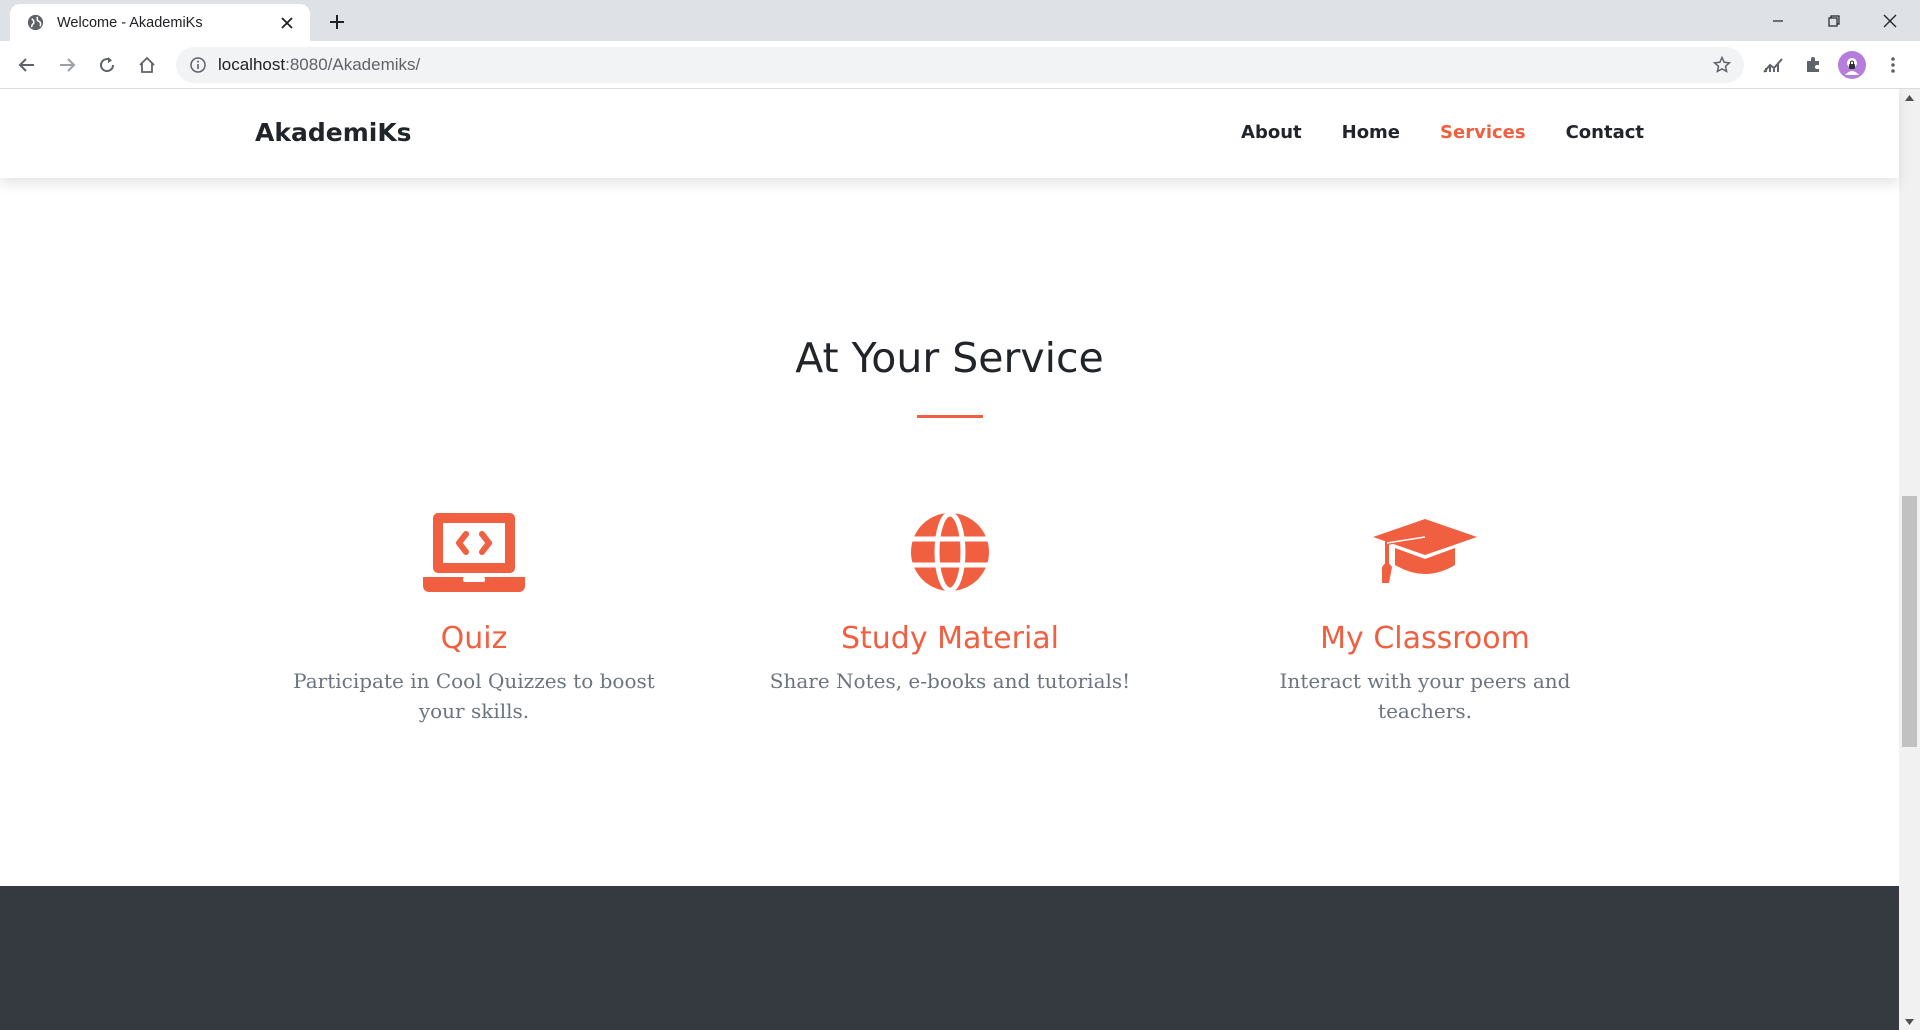 The image size is (1920, 1030). Describe the element at coordinates (1722, 65) in the screenshot. I see `bookmark-star-icon` at that location.